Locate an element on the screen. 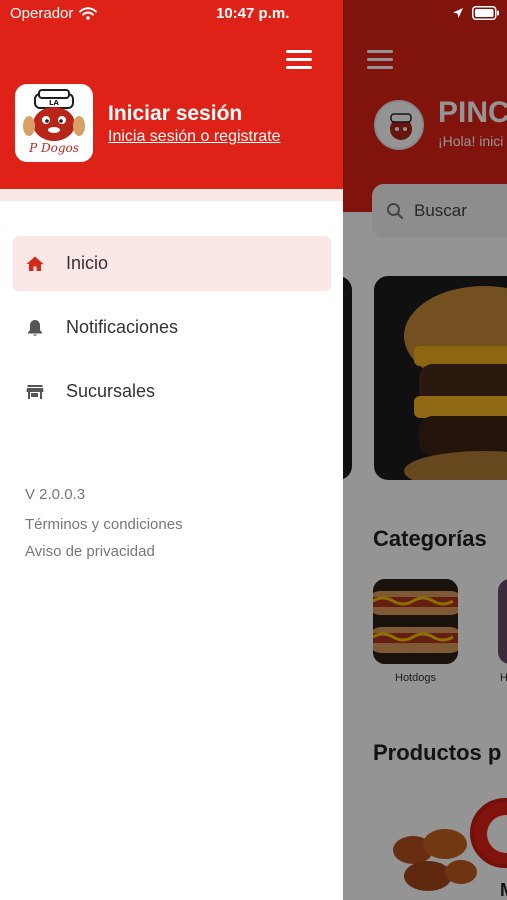  status-time: 10:47 p.m. is located at coordinates (253, 13).